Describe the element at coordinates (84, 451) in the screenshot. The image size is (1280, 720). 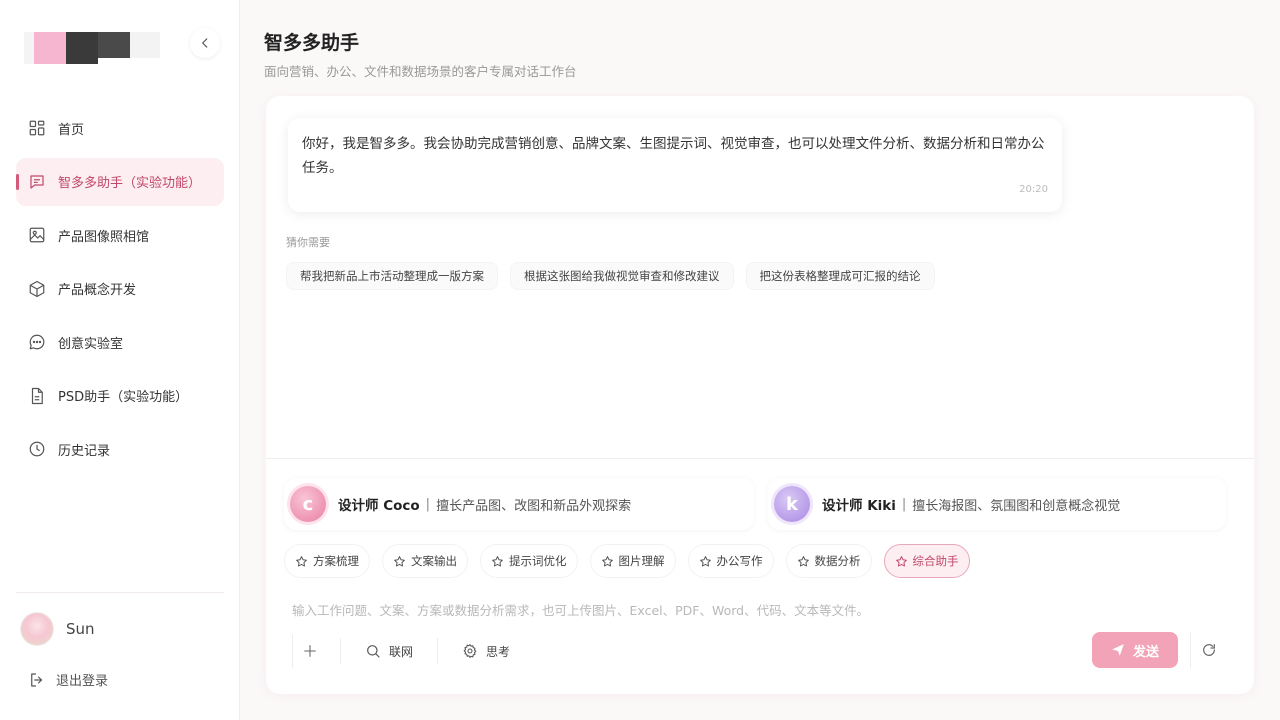
I see `sidebar-item-label: 历史记录` at that location.